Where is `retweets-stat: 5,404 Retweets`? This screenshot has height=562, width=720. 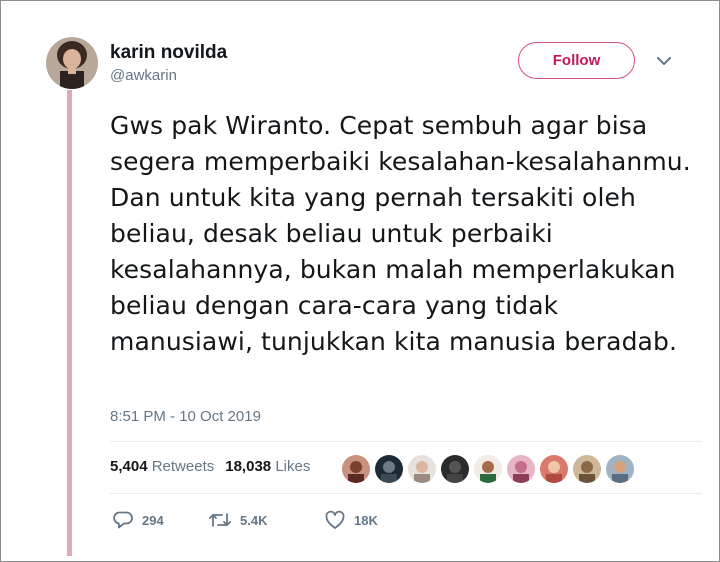 retweets-stat: 5,404 Retweets is located at coordinates (162, 466).